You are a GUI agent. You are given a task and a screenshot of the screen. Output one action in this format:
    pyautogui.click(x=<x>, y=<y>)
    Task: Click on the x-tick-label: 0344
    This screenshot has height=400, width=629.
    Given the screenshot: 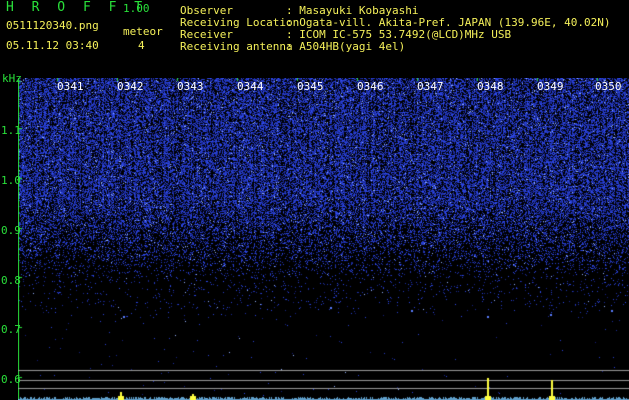 What is the action you would take?
    pyautogui.click(x=250, y=86)
    